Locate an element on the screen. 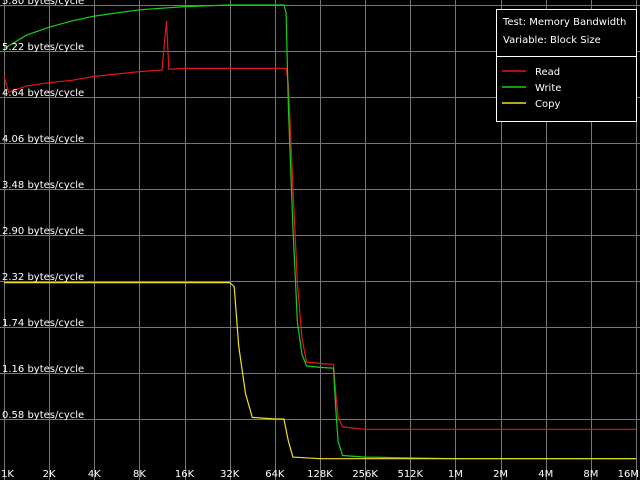  y-tick-label: 3.48 bytes/cycle is located at coordinates (43, 185).